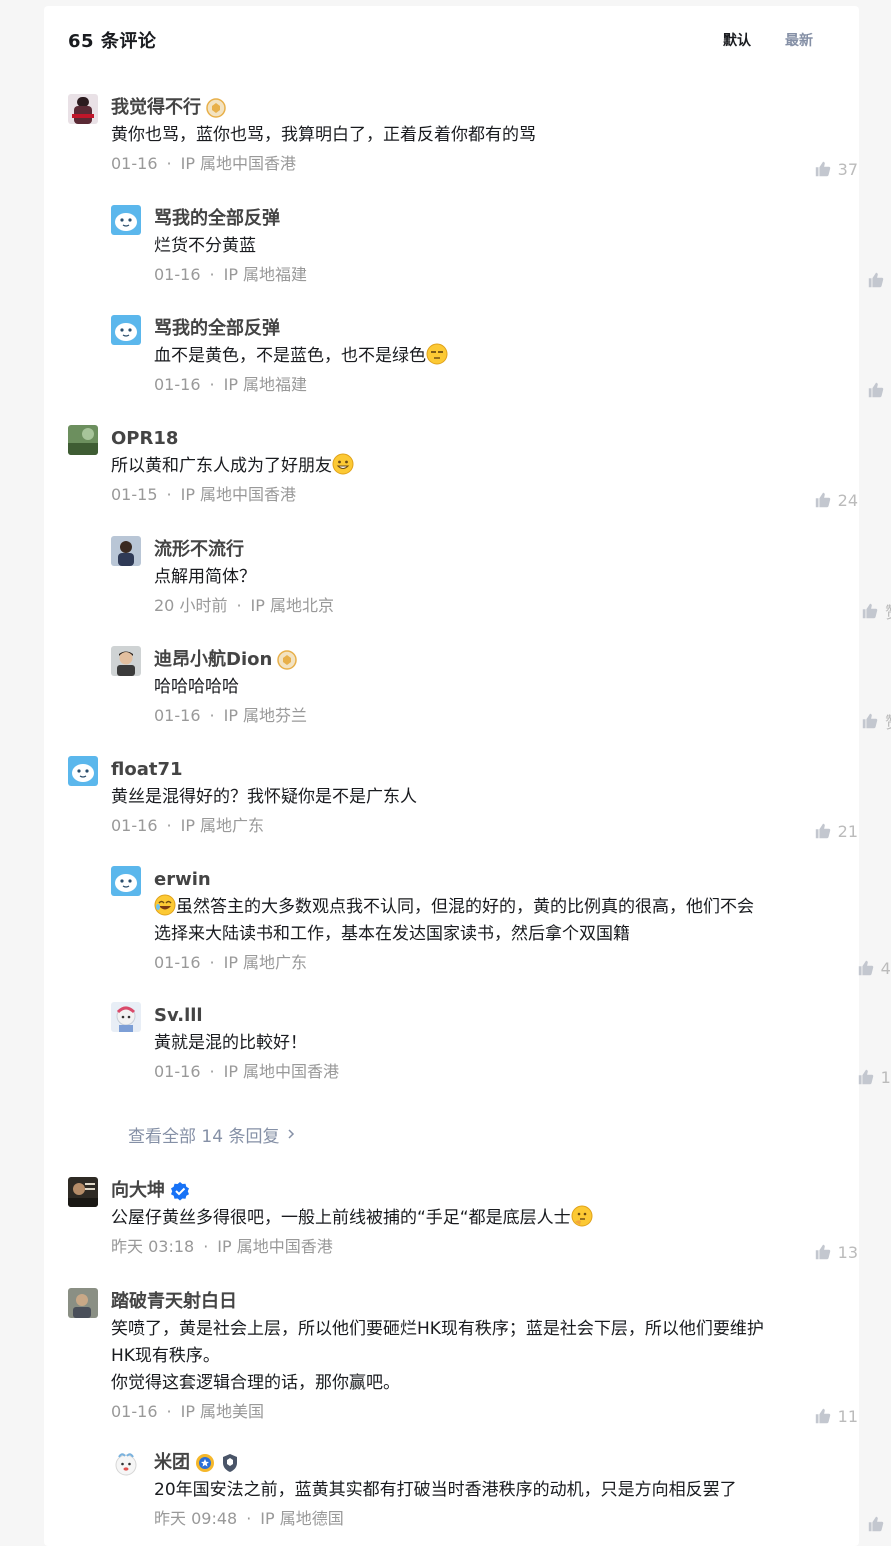 The image size is (891, 1546). I want to click on username: 向大坤, so click(138, 1191).